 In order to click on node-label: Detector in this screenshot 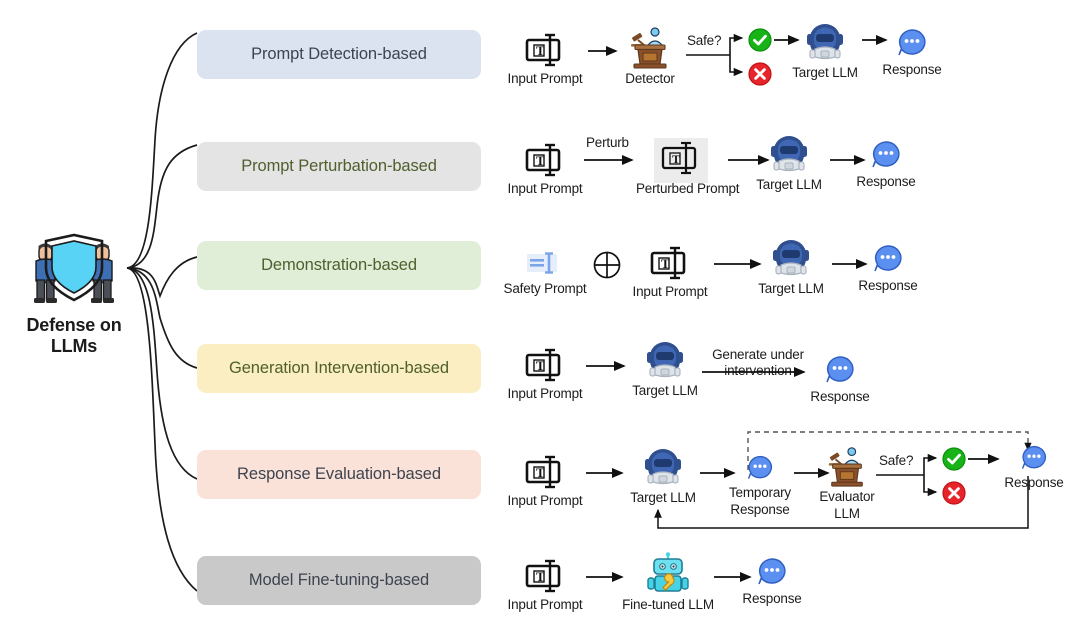, I will do `click(650, 78)`.